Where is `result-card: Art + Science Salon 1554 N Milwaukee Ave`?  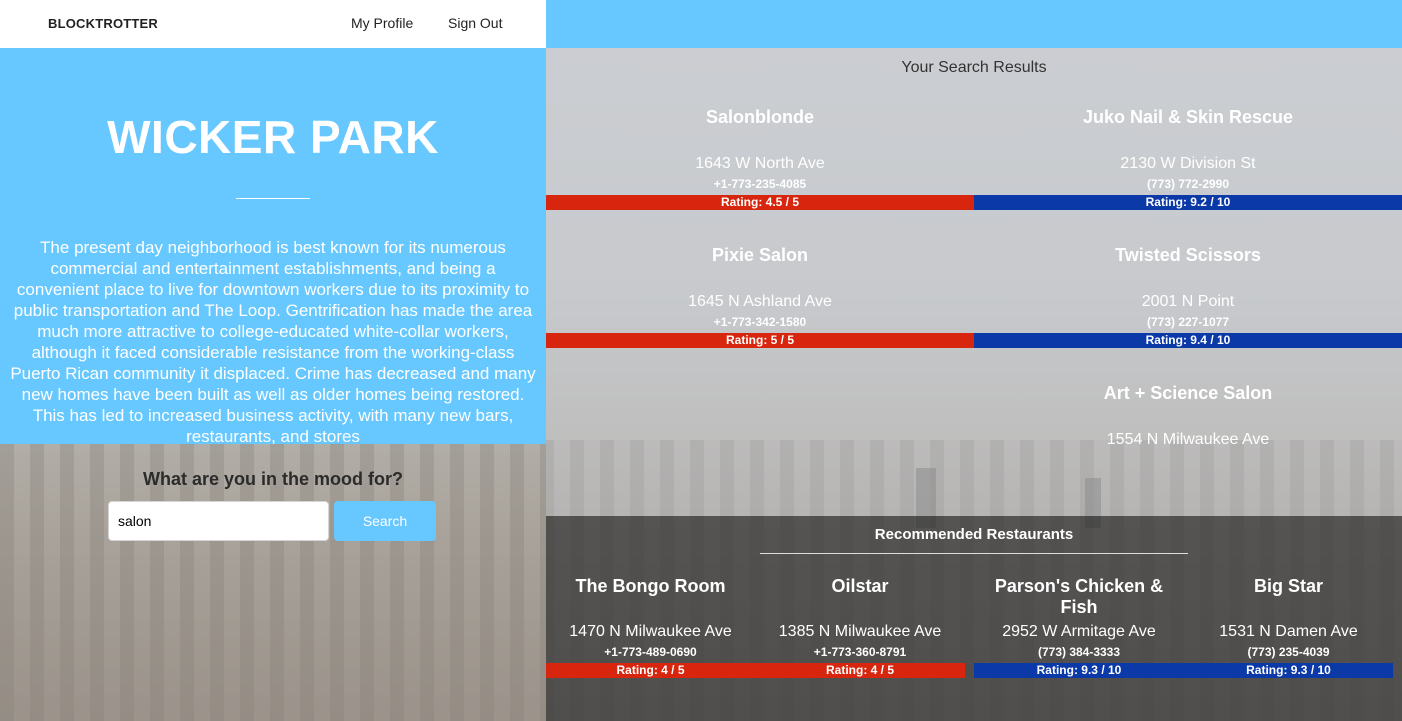 result-card: Art + Science Salon 1554 N Milwaukee Ave is located at coordinates (1188, 416).